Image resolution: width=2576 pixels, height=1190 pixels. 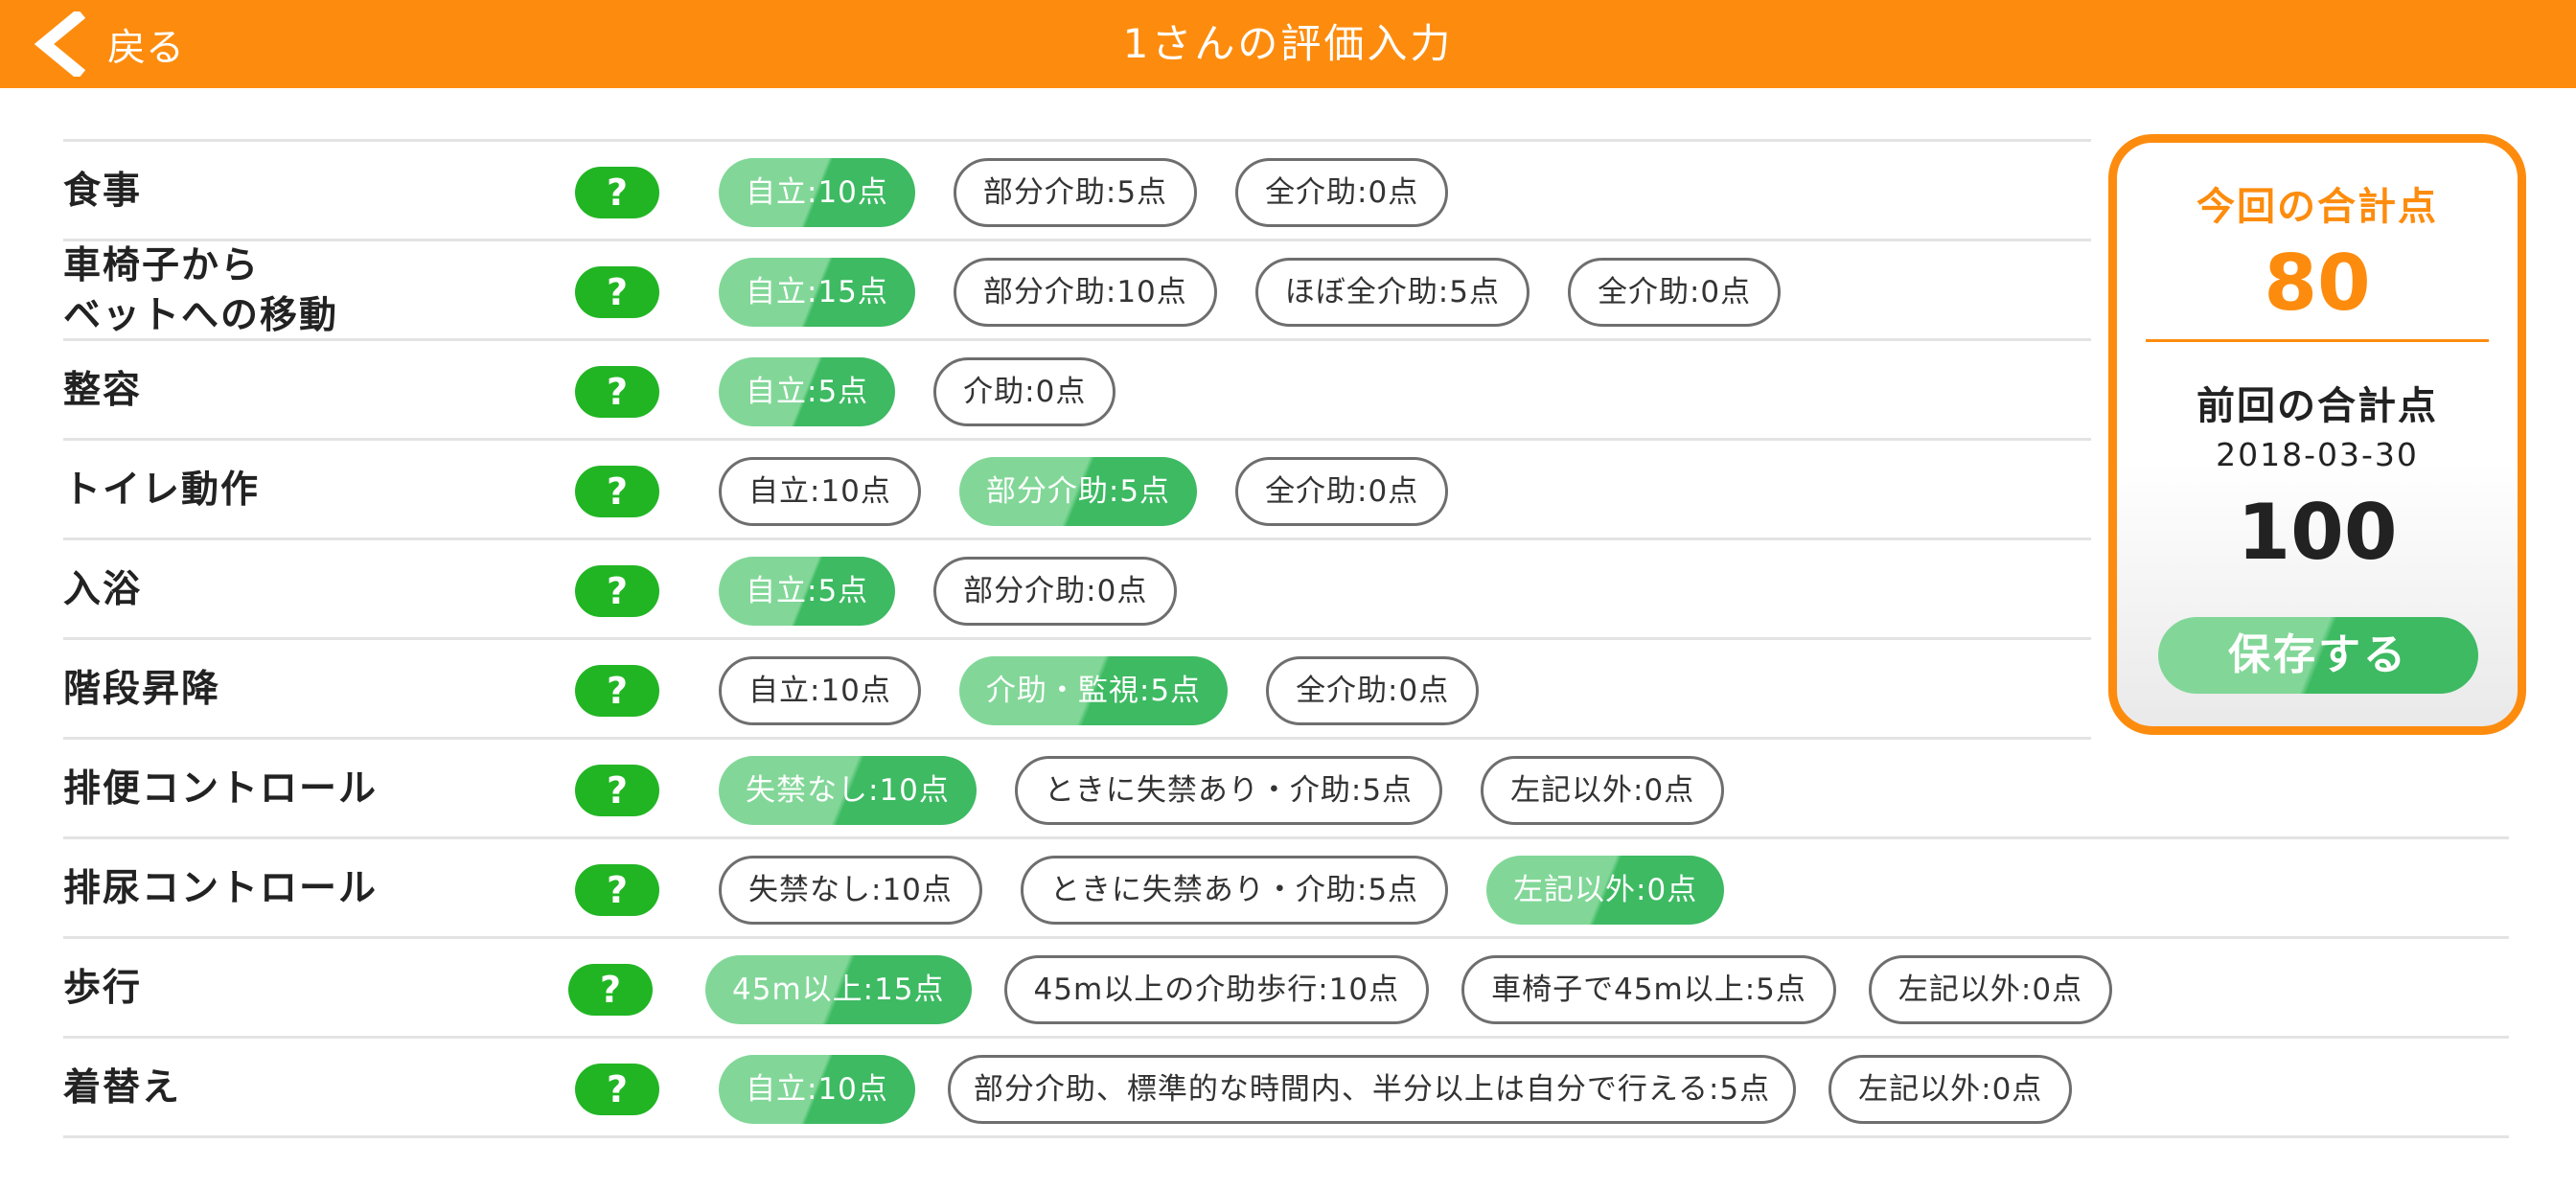 I want to click on row-label: 着替え, so click(x=122, y=1088).